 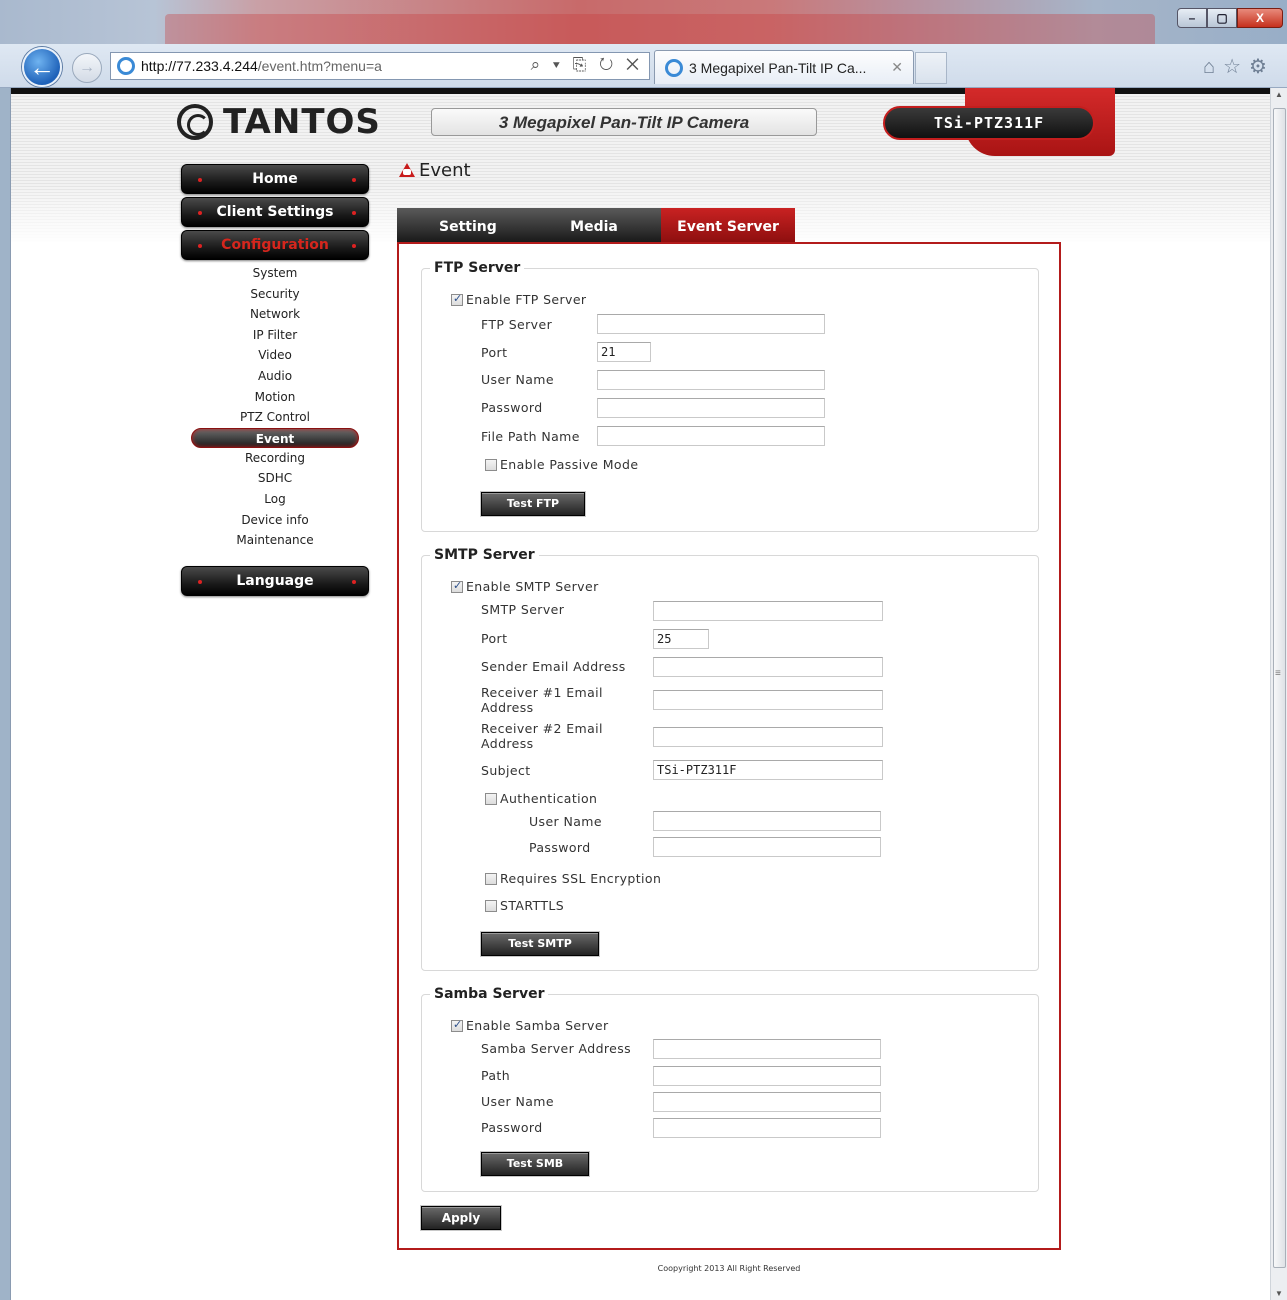 What do you see at coordinates (587, 65) in the screenshot?
I see `address-tools-icons: ⌕ ▾ ⎘ ↻ ✕` at bounding box center [587, 65].